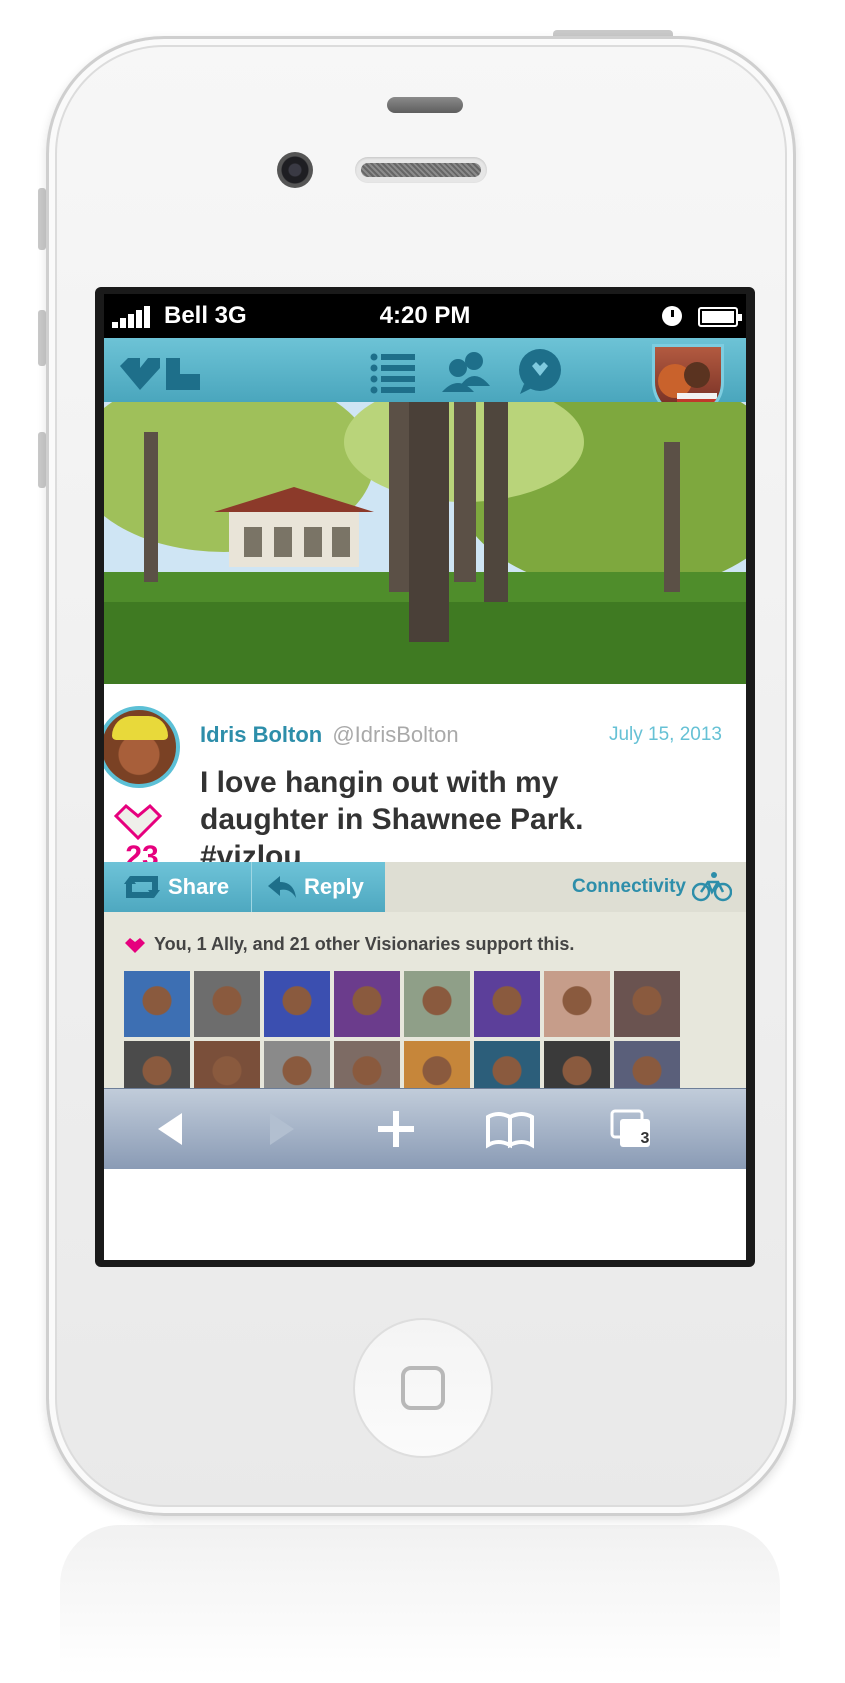 This screenshot has width=845, height=1683. Describe the element at coordinates (421, 170) in the screenshot. I see `earpiece-speaker` at that location.